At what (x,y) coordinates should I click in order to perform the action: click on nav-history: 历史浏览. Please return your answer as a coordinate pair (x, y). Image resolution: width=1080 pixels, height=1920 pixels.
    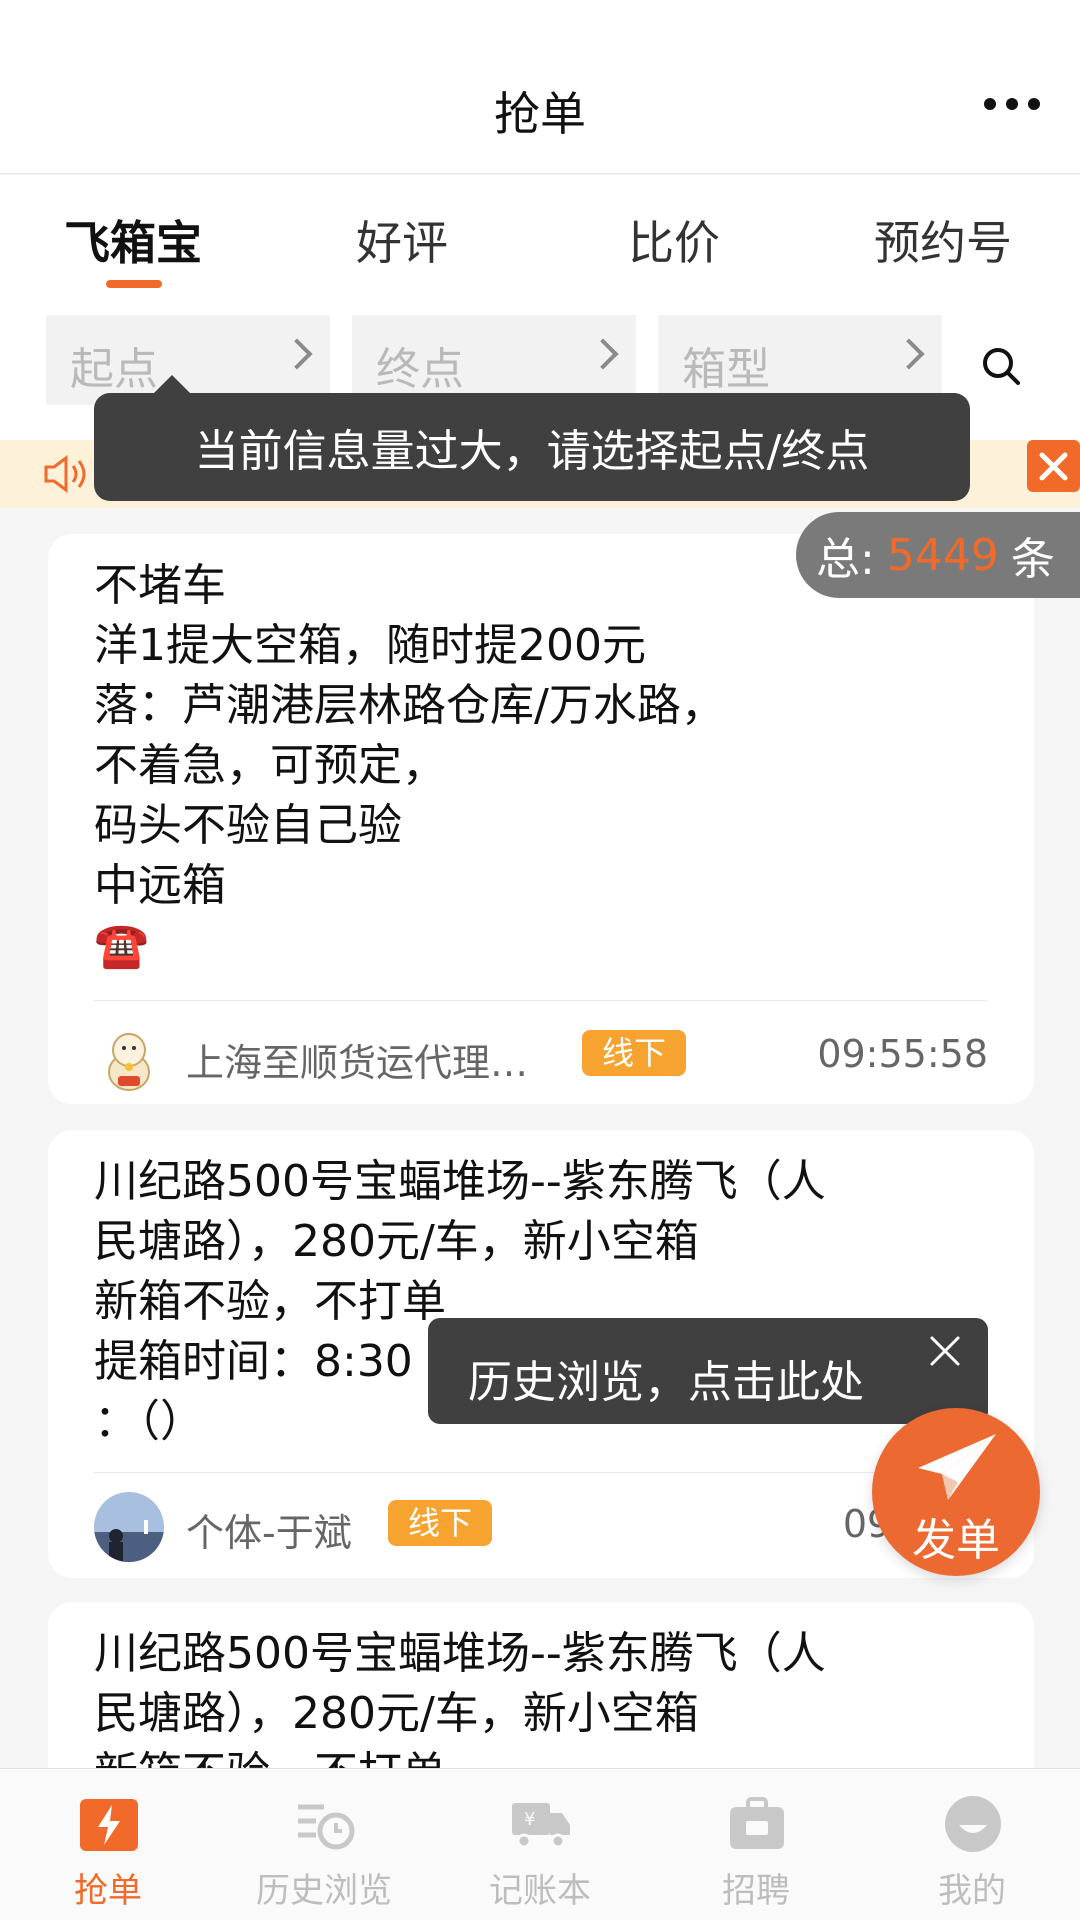
    Looking at the image, I should click on (324, 1844).